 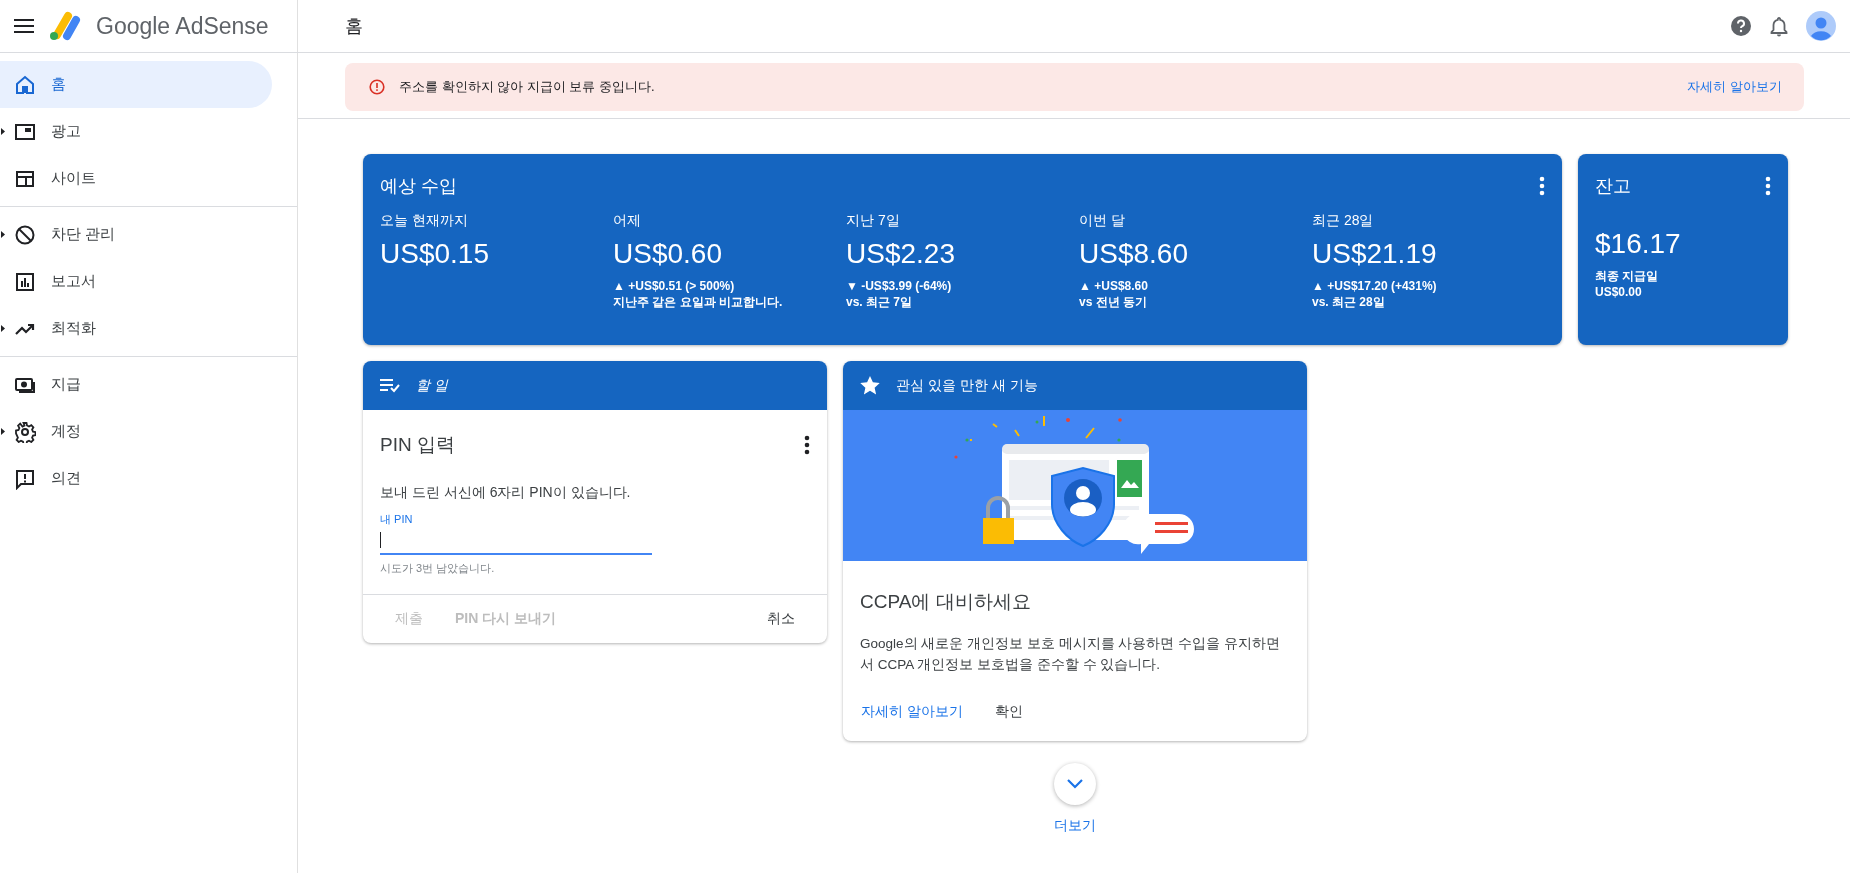 I want to click on last-payment-label: 최종 지급일, so click(x=1627, y=276).